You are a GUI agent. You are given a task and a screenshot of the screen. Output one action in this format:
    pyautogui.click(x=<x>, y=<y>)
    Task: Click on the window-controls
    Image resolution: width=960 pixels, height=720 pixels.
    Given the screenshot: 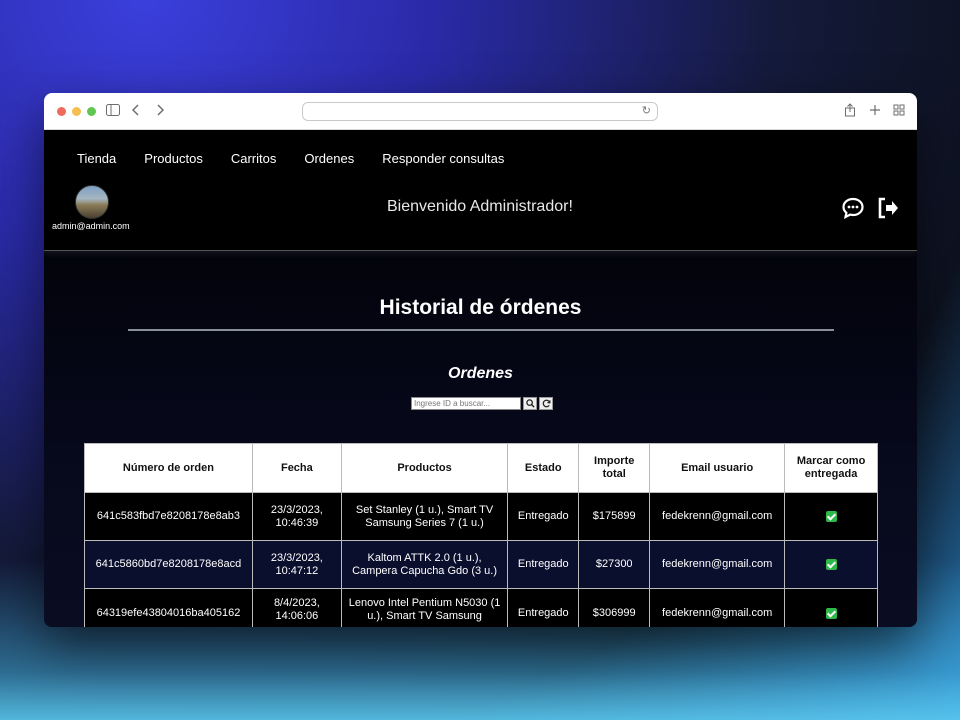 What is the action you would take?
    pyautogui.click(x=76, y=111)
    